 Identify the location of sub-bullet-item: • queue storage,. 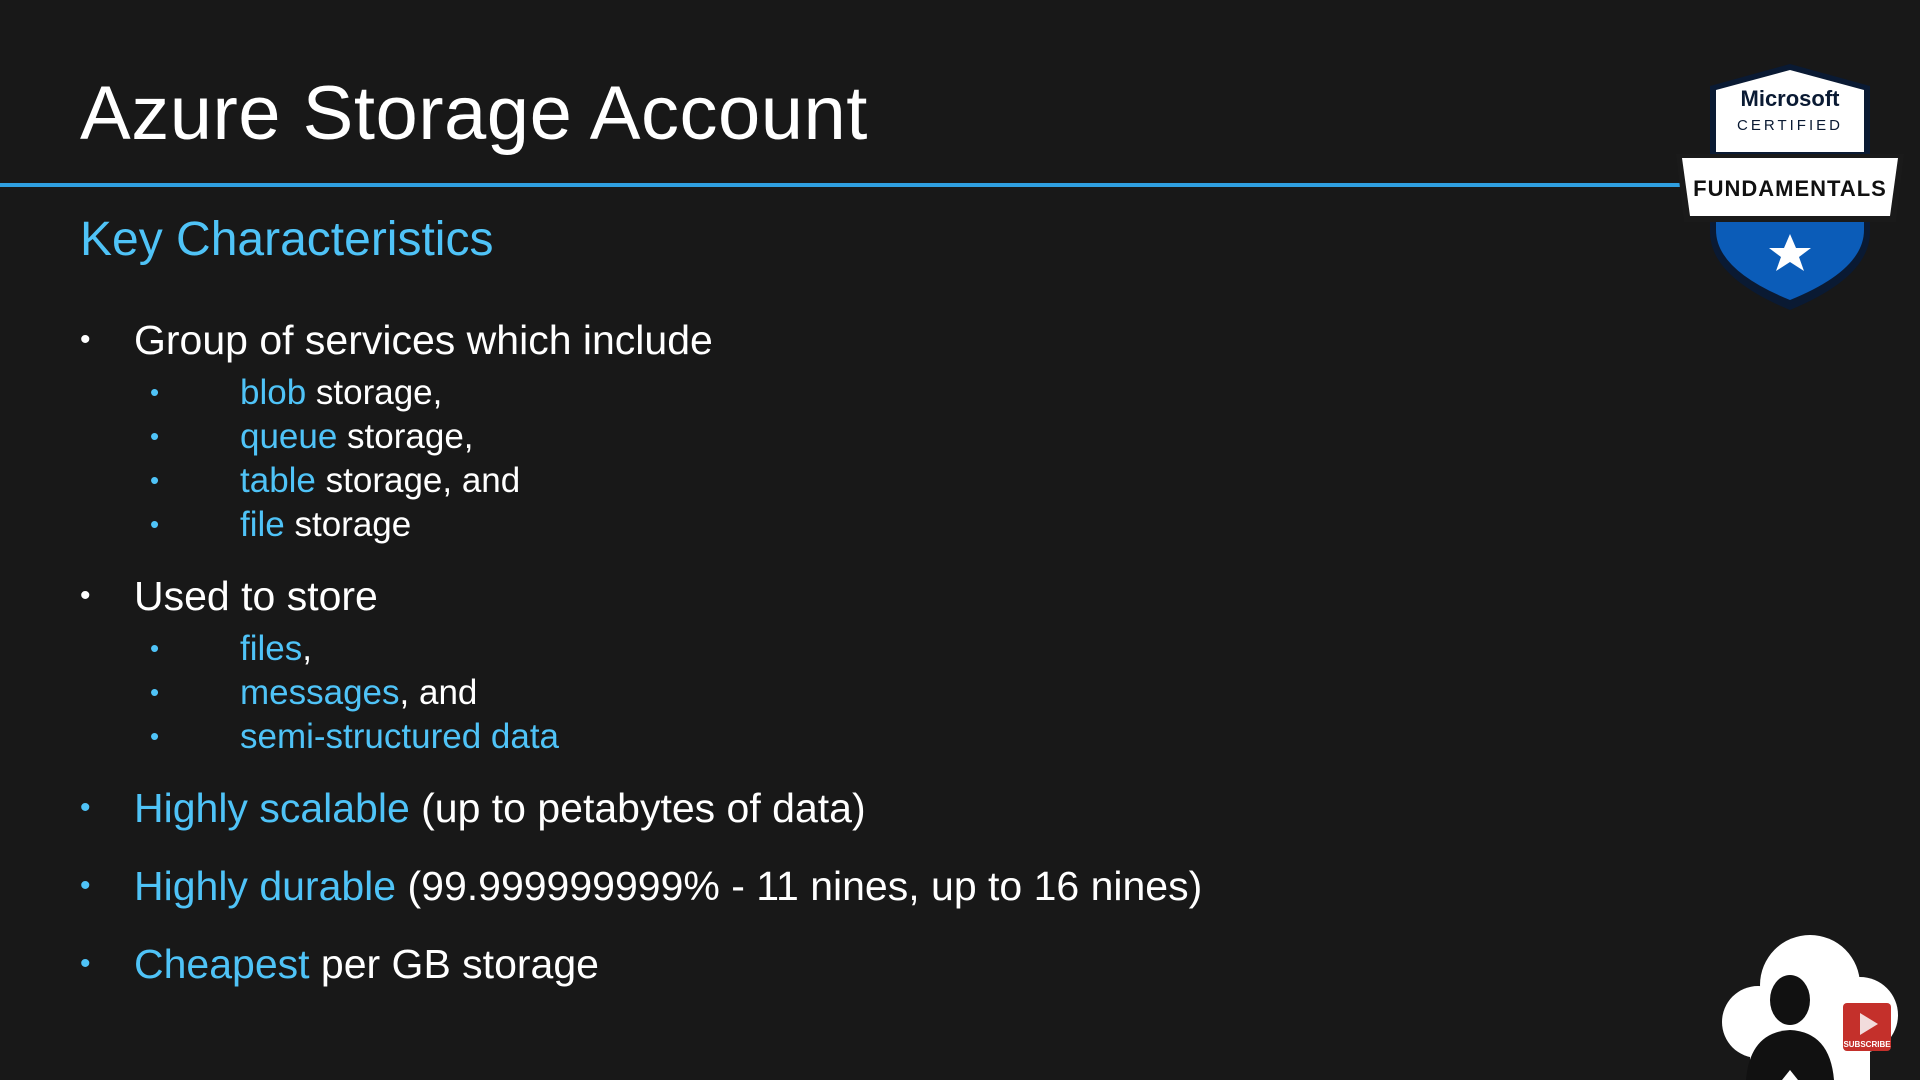
(312, 436).